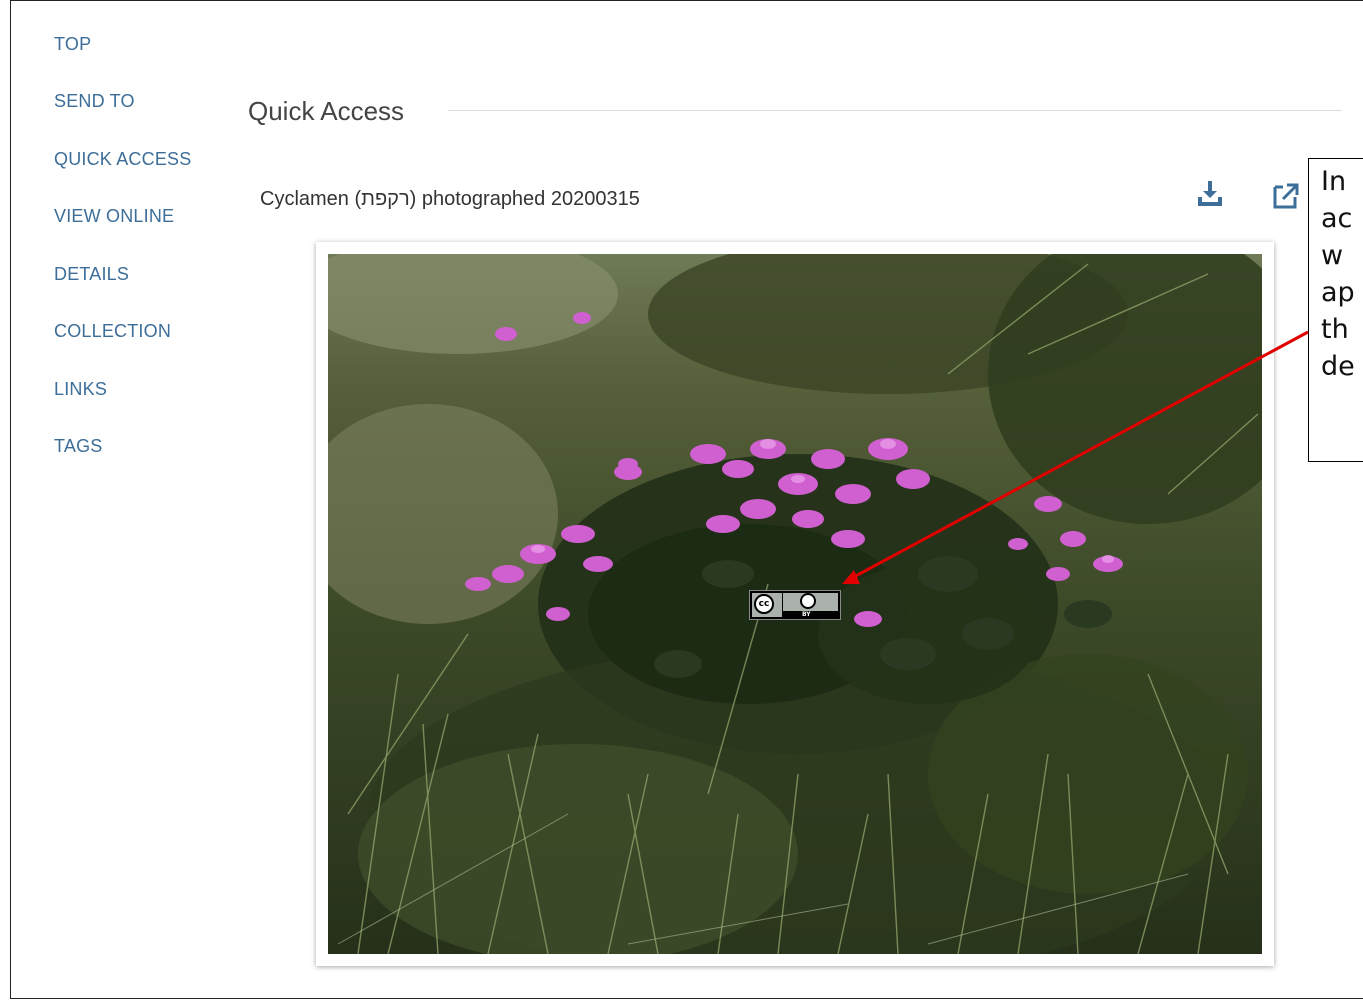 The image size is (1363, 1001). I want to click on callout-line: ap, so click(1338, 292).